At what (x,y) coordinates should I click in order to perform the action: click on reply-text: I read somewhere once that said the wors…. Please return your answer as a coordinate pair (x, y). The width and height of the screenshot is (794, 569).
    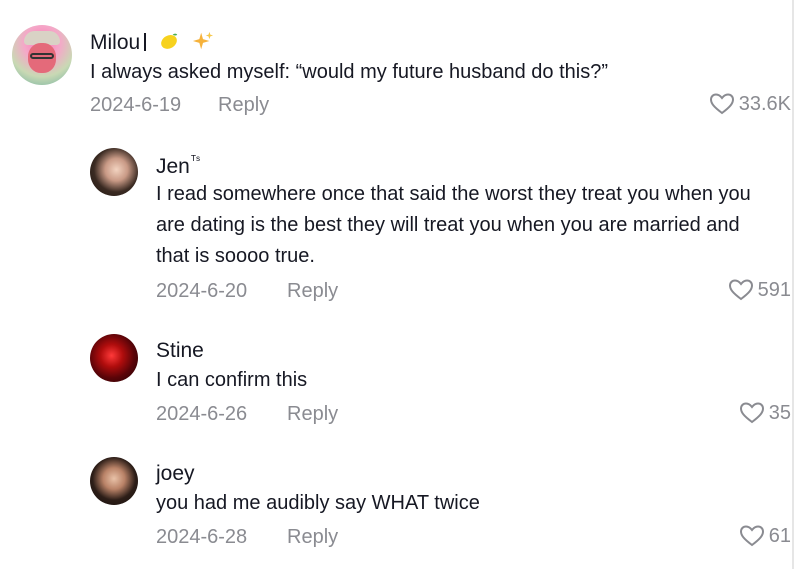
    Looking at the image, I should click on (453, 225).